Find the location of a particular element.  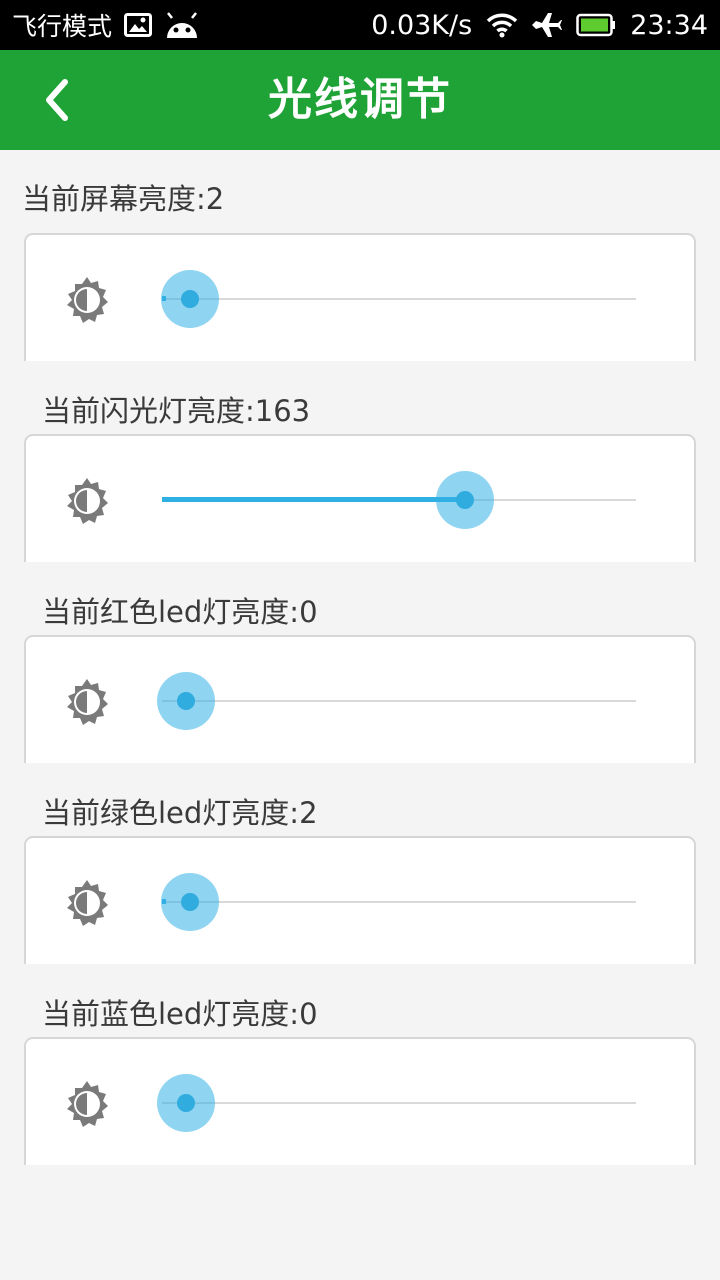

app-bar: 光线调节 is located at coordinates (360, 100).